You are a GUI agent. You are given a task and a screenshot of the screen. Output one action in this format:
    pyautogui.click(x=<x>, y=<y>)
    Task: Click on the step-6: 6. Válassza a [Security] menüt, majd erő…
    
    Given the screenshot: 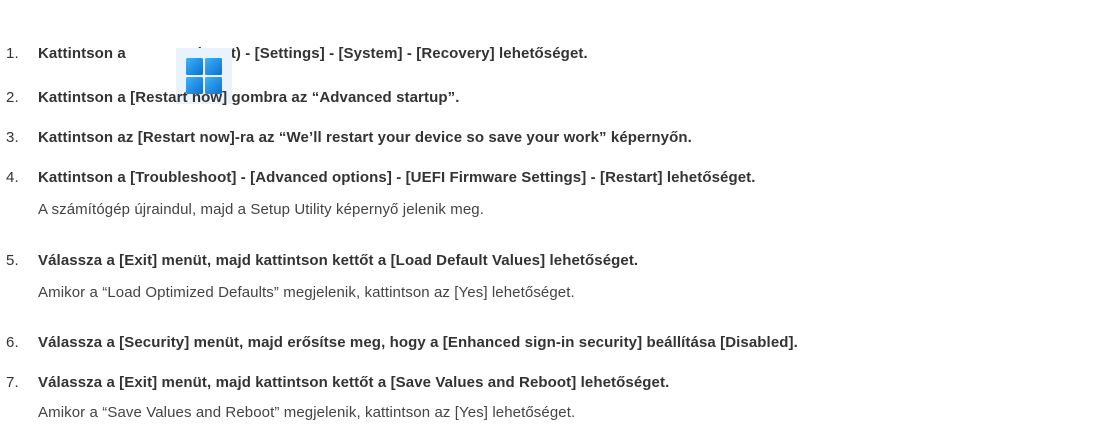 What is the action you would take?
    pyautogui.click(x=399, y=343)
    